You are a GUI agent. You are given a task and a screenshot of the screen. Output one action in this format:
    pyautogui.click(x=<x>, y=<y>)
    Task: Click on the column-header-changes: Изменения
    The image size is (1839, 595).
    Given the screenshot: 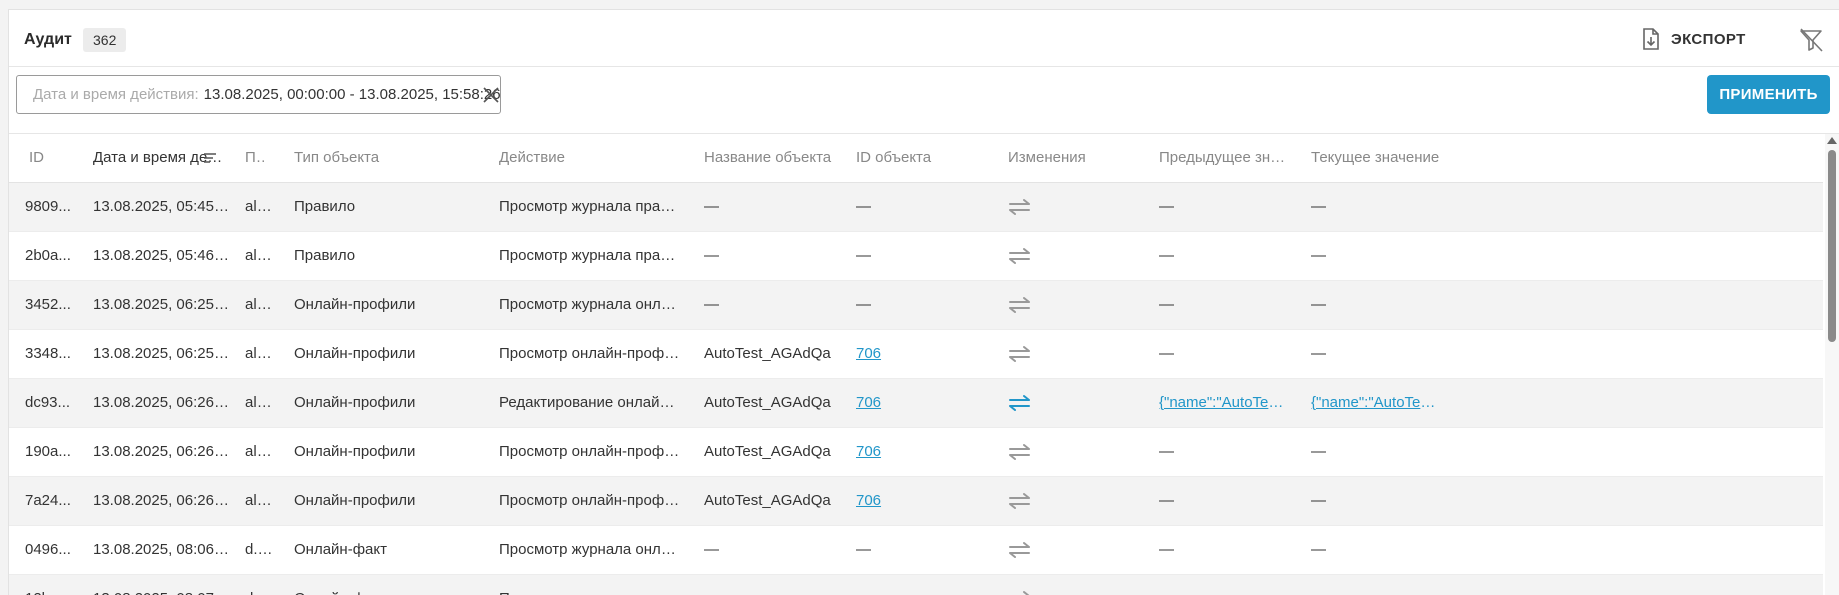 What is the action you would take?
    pyautogui.click(x=1078, y=158)
    